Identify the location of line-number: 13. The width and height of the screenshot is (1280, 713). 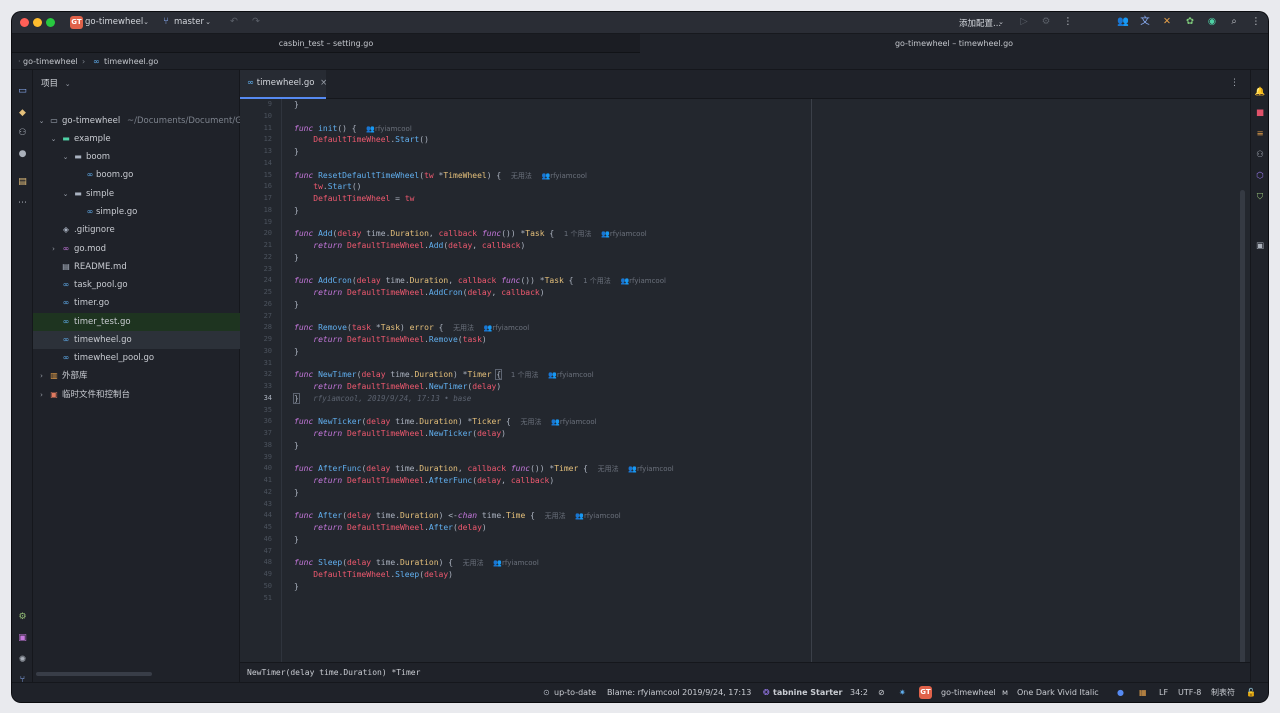
(256, 152).